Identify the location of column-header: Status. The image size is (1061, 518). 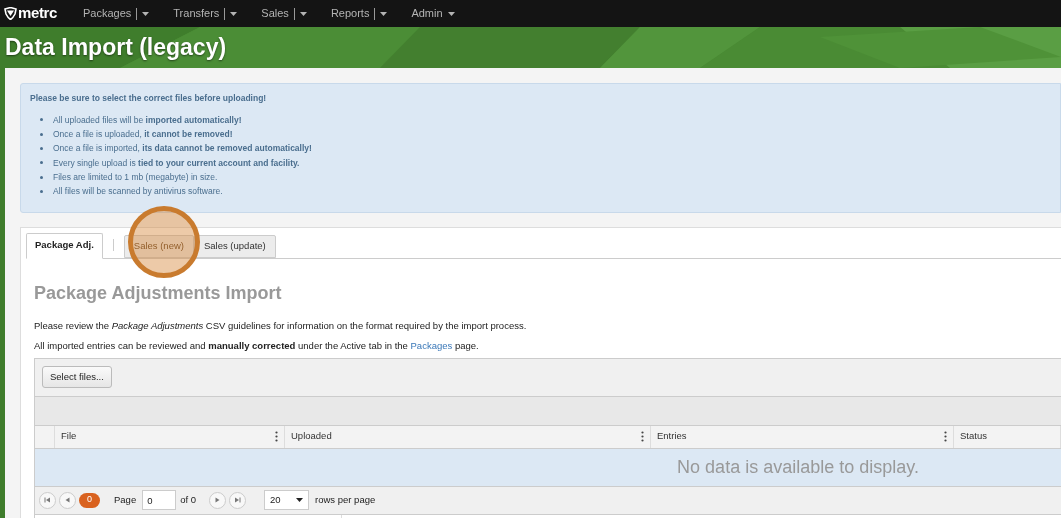
(1007, 436).